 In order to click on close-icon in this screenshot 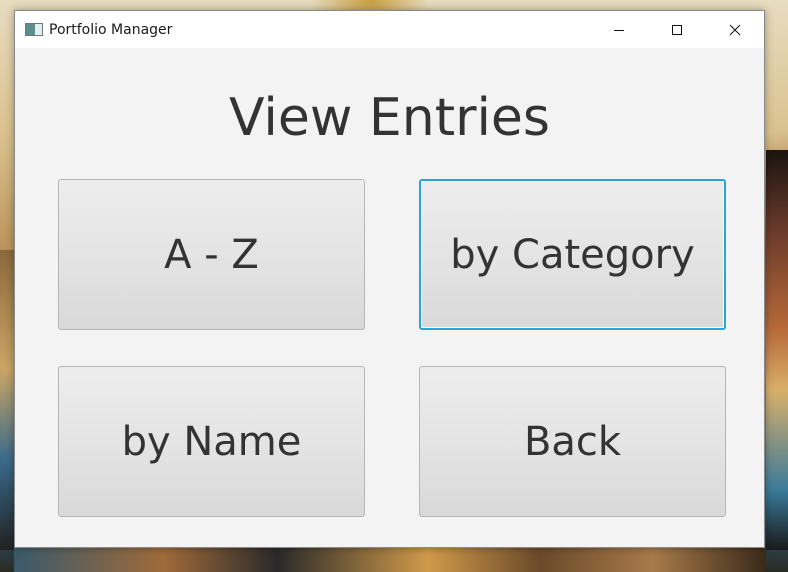, I will do `click(735, 29)`.